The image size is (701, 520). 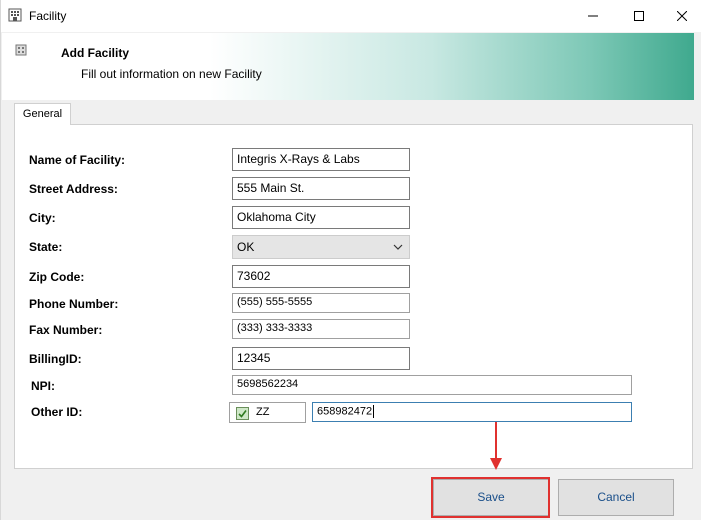 What do you see at coordinates (472, 412) in the screenshot?
I see `other-id-input: 658982472` at bounding box center [472, 412].